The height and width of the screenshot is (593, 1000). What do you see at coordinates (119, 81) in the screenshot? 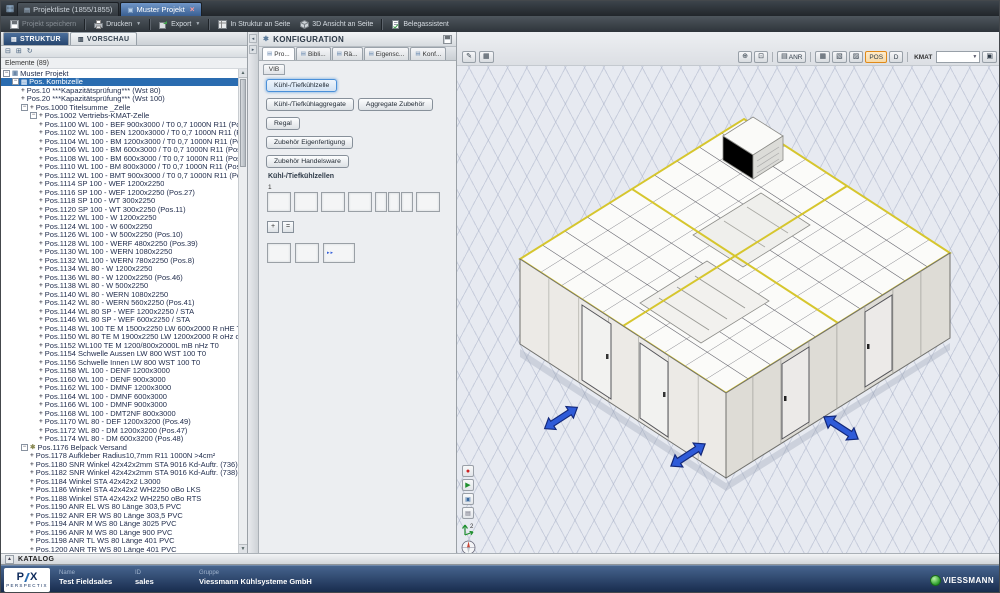
I see `tree-item: − ▤ Pos. Kombizelle` at bounding box center [119, 81].